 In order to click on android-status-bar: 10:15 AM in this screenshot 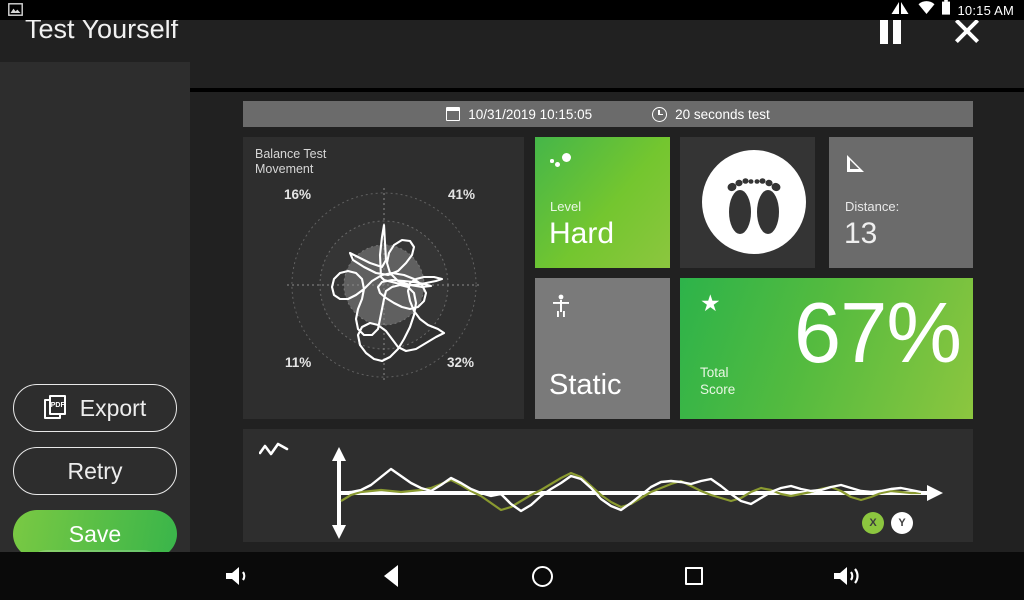, I will do `click(512, 10)`.